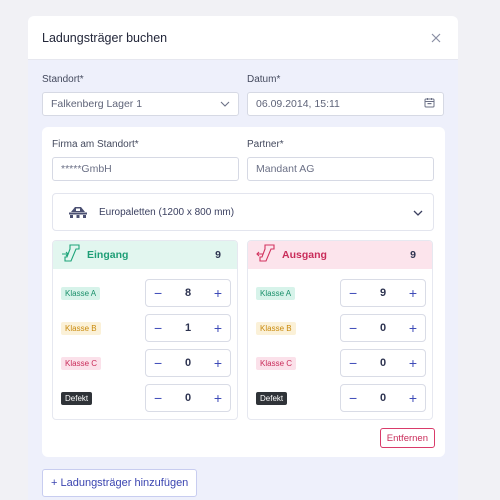 This screenshot has width=500, height=500. I want to click on partner-label: Partner*, so click(265, 144).